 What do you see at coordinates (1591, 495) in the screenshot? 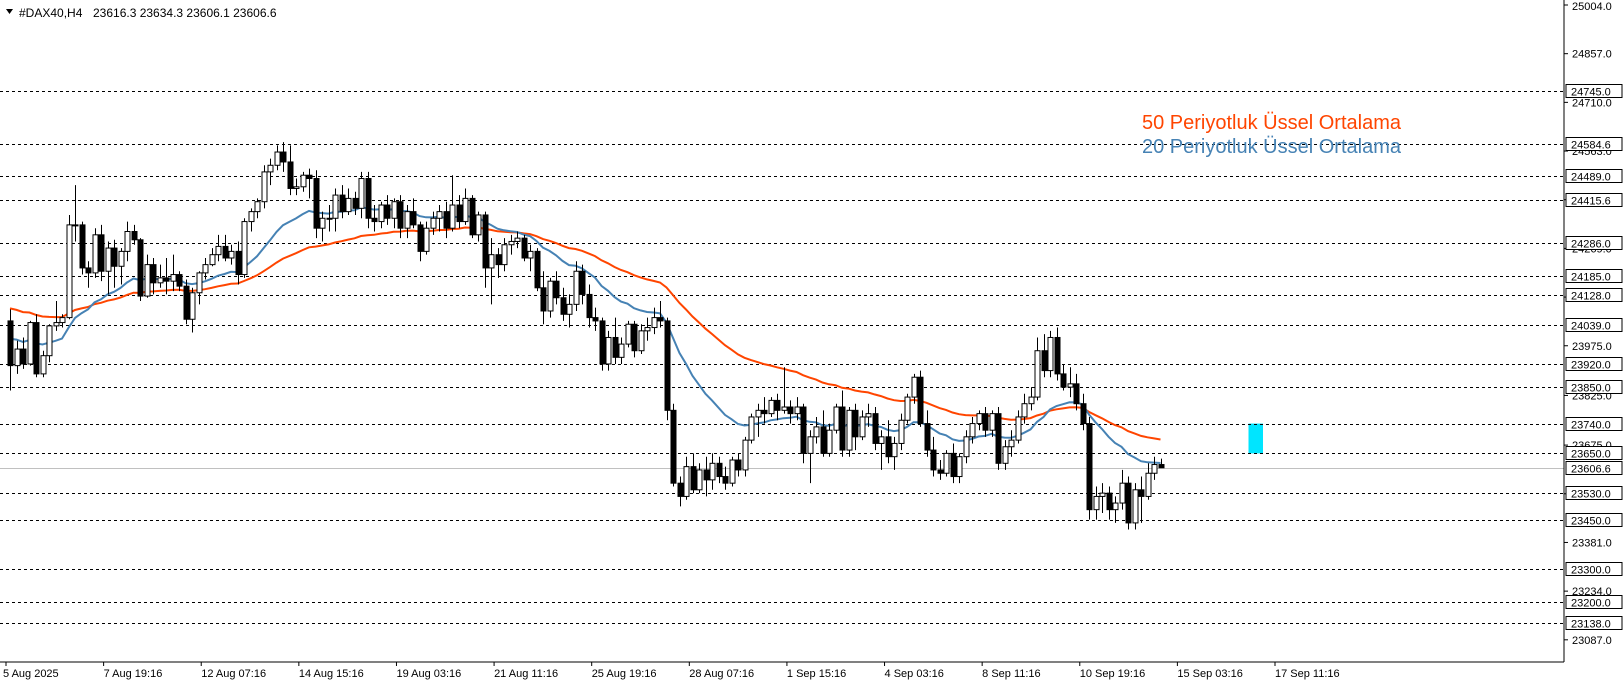
I see `level-label: 23530.0` at bounding box center [1591, 495].